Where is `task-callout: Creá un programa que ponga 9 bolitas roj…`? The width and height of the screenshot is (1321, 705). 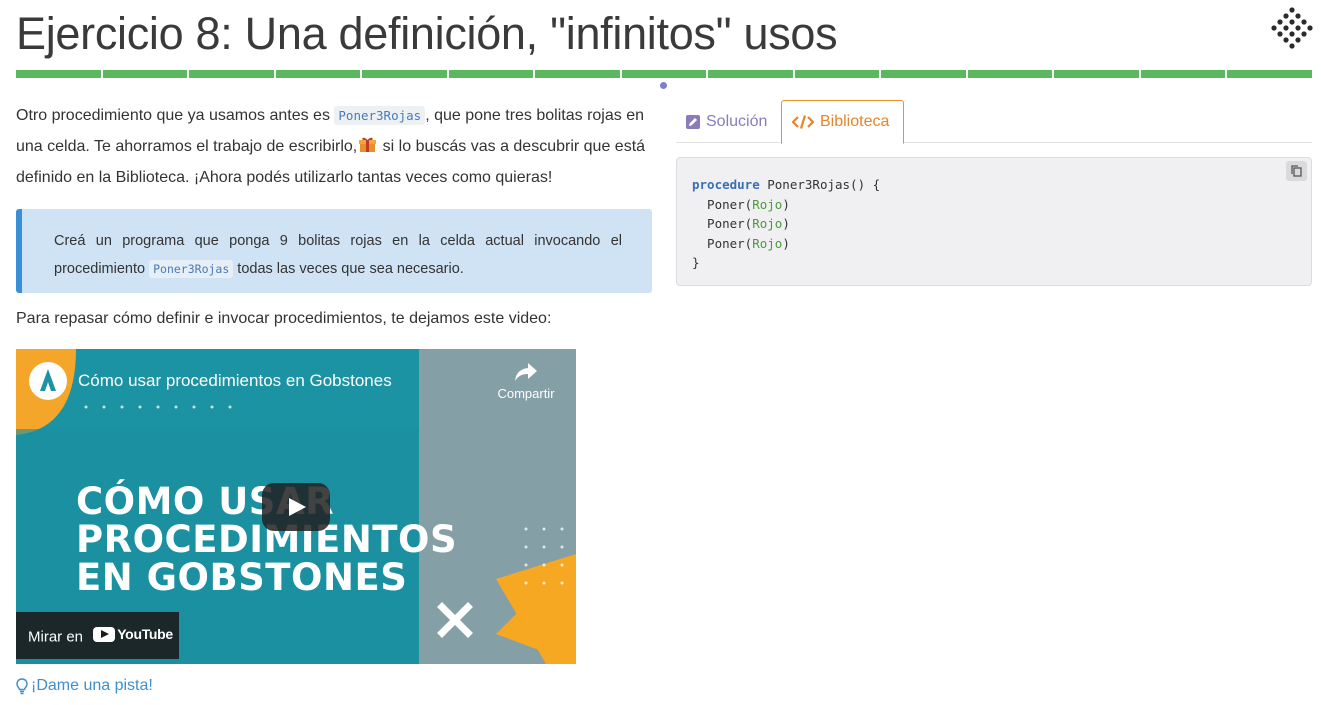 task-callout: Creá un programa que ponga 9 bolitas roj… is located at coordinates (334, 251).